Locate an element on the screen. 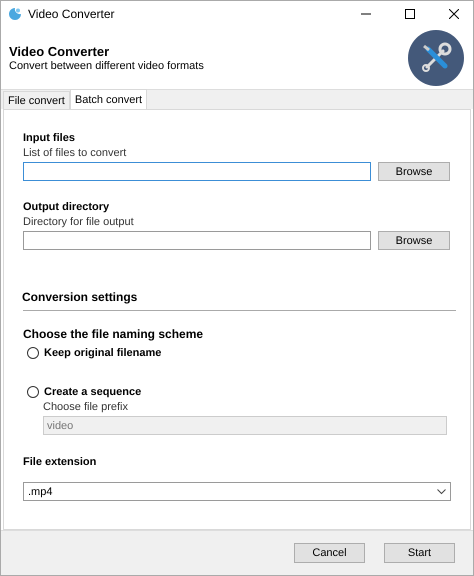 The height and width of the screenshot is (576, 474). section-heading: Conversion settings is located at coordinates (80, 297).